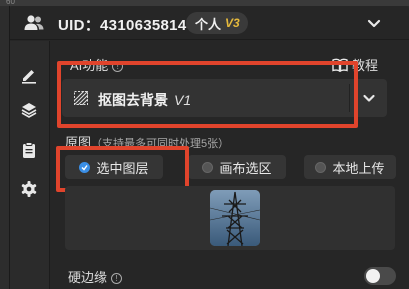 This screenshot has width=409, height=289. What do you see at coordinates (183, 100) in the screenshot?
I see `ai-function-version: V1` at bounding box center [183, 100].